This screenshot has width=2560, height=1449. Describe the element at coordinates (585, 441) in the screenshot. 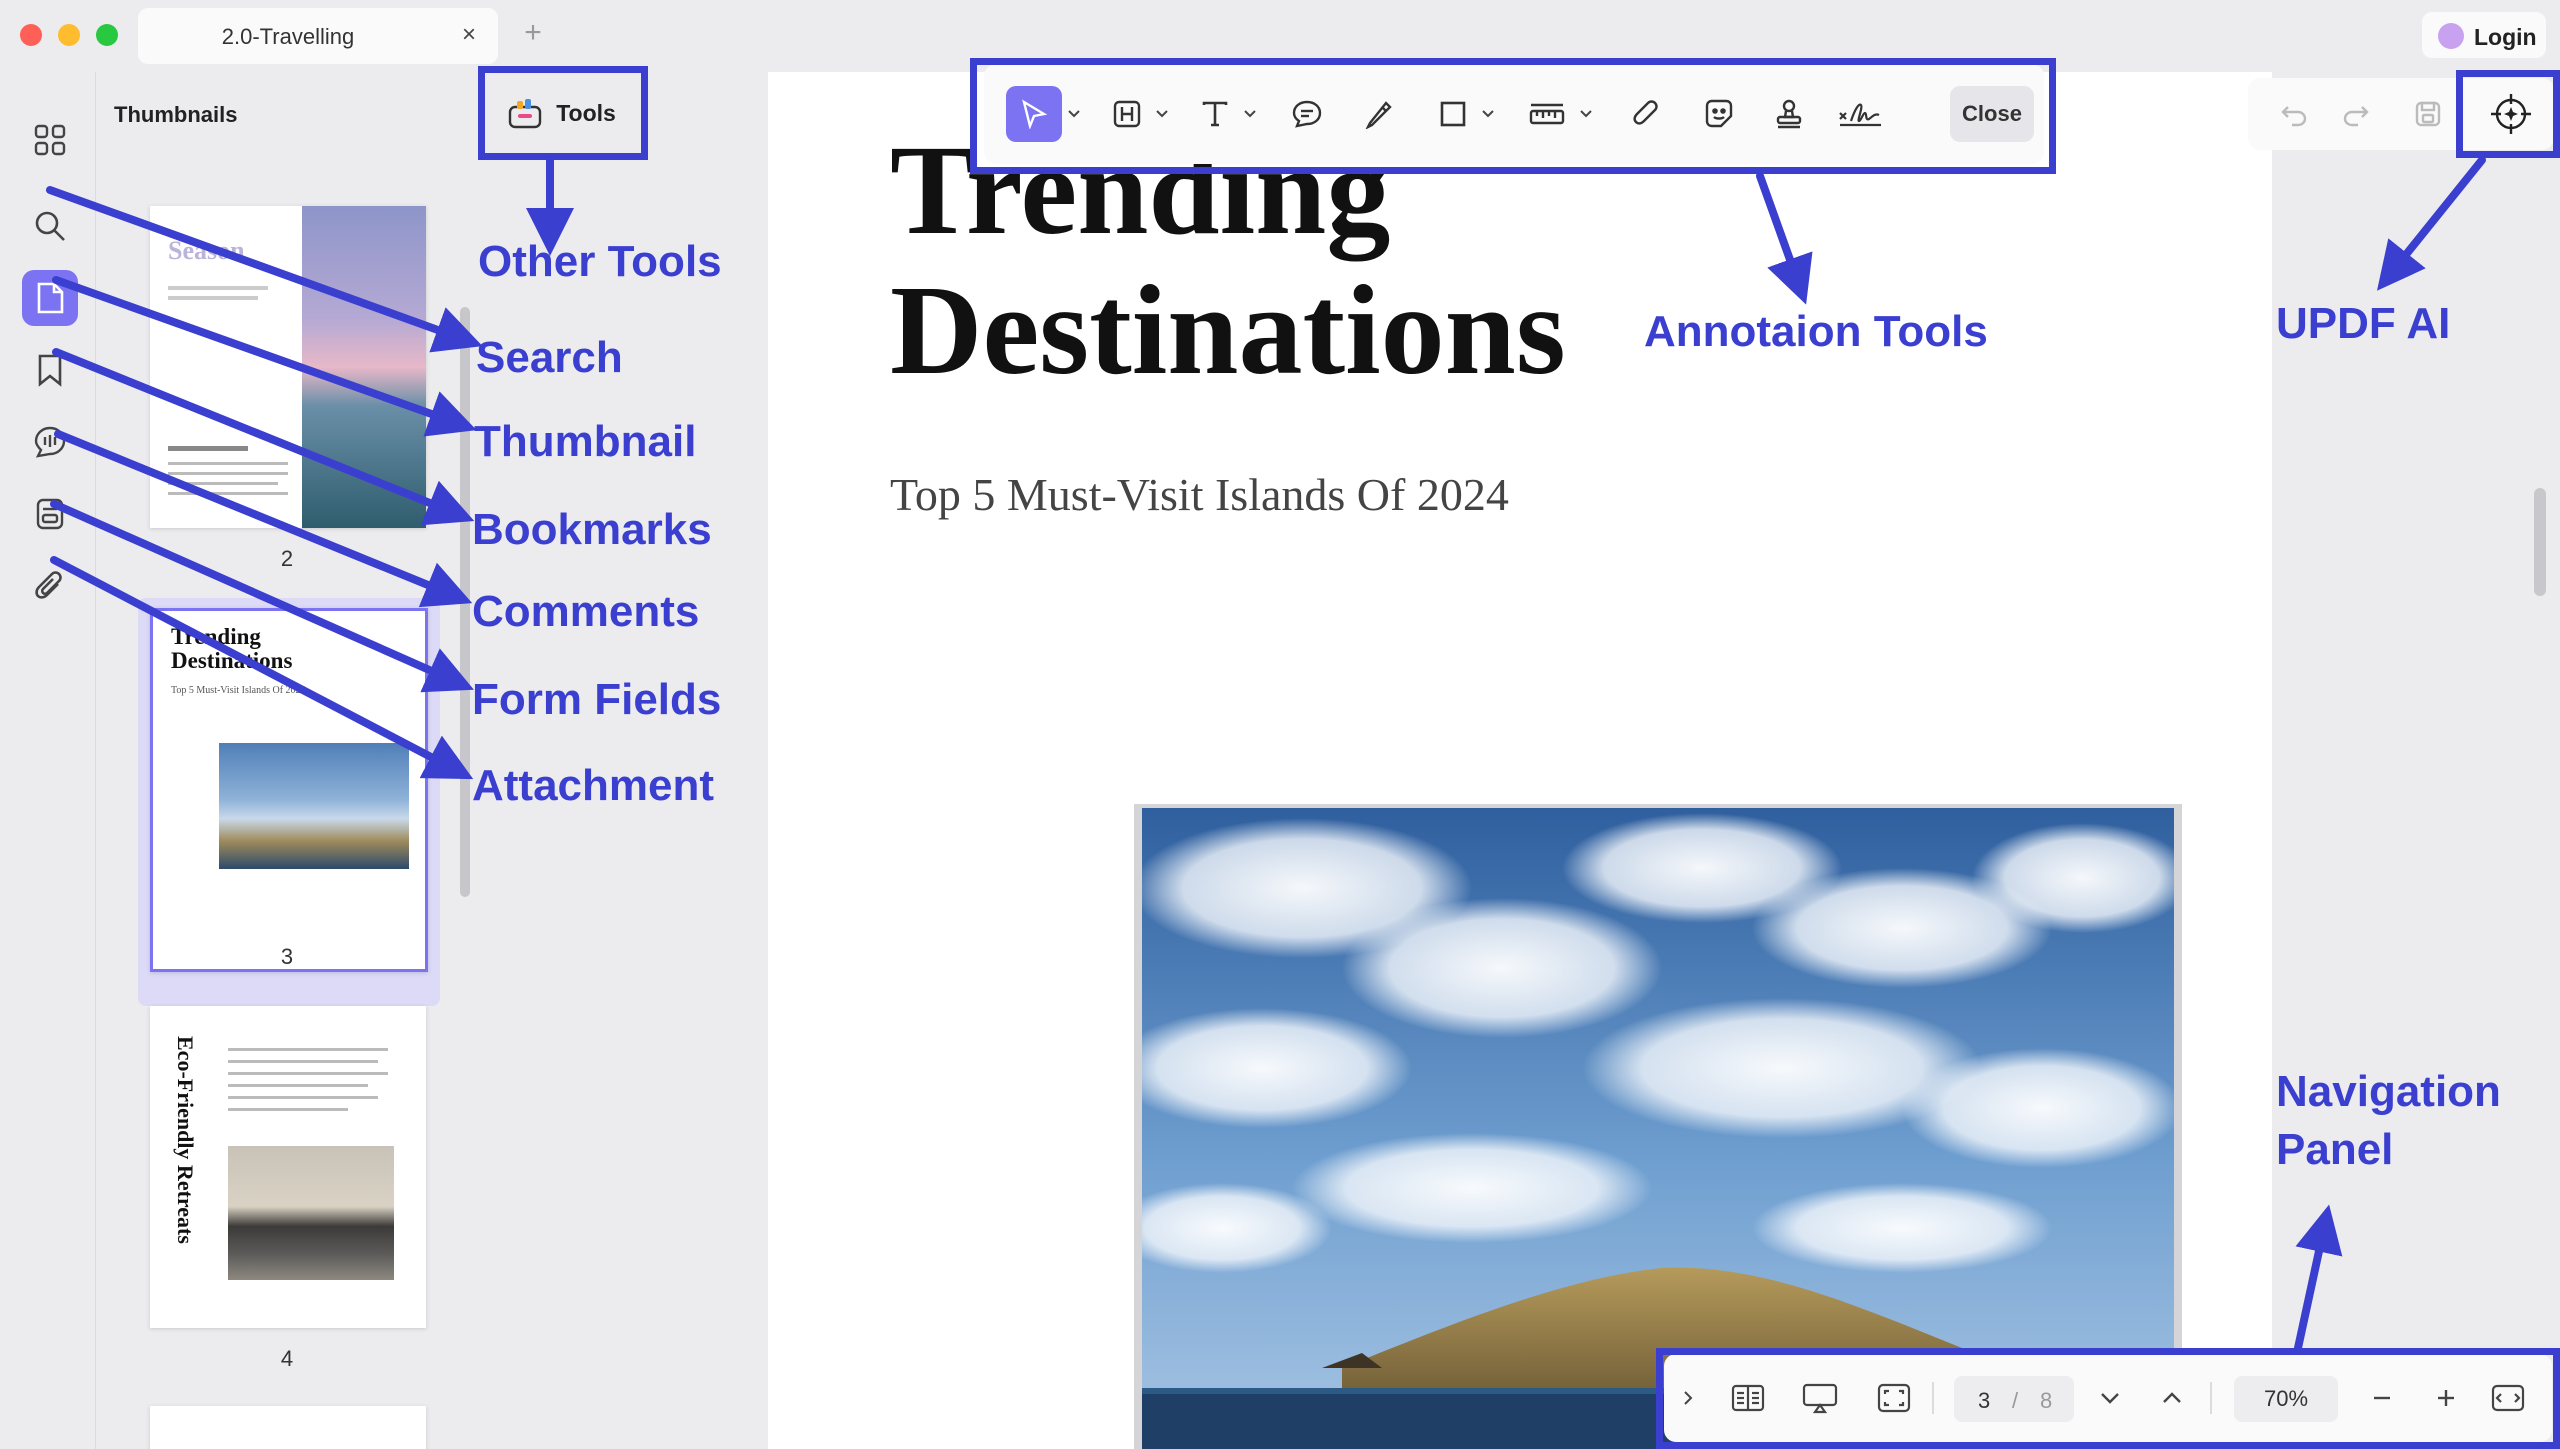

I see `thumbnail-label: Thumbnail` at that location.